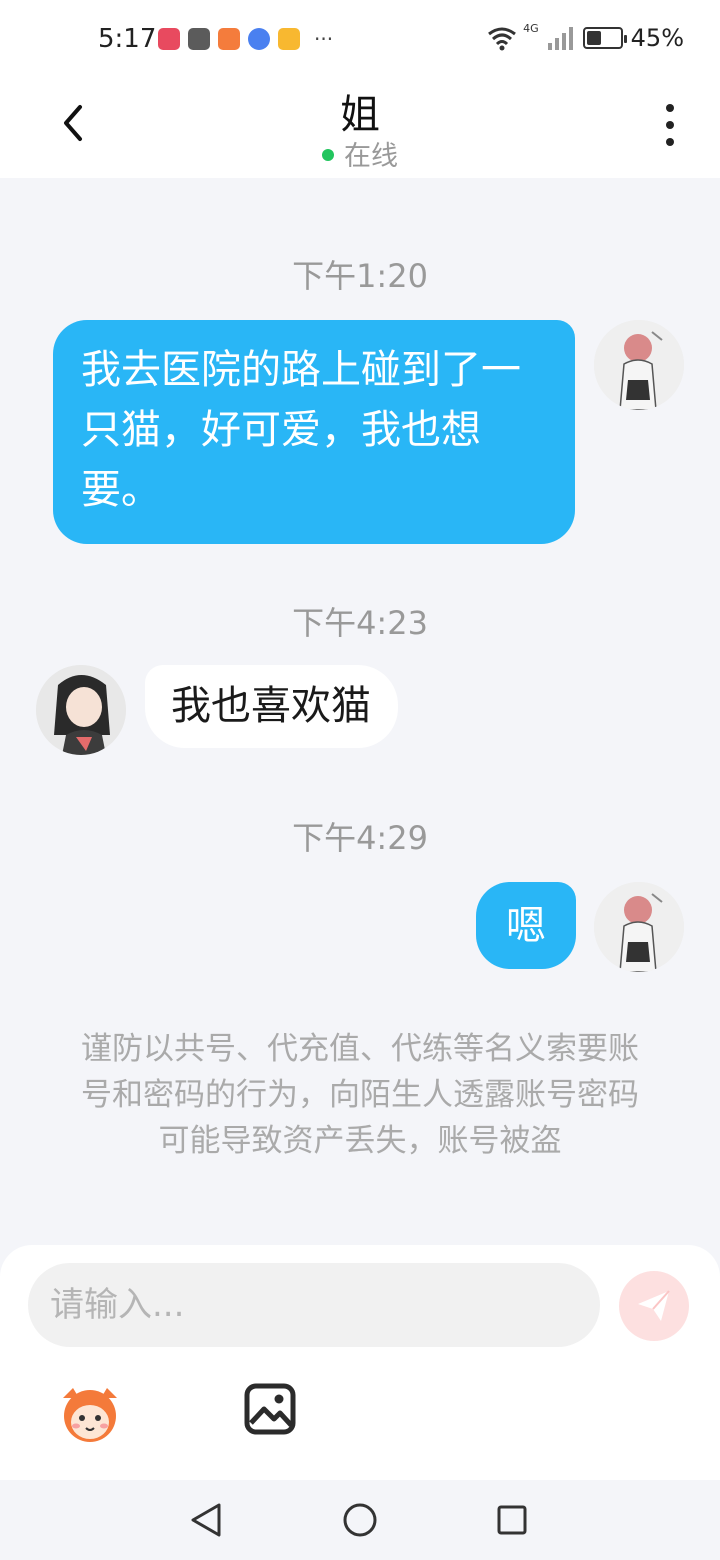  I want to click on more-options-button, so click(670, 125).